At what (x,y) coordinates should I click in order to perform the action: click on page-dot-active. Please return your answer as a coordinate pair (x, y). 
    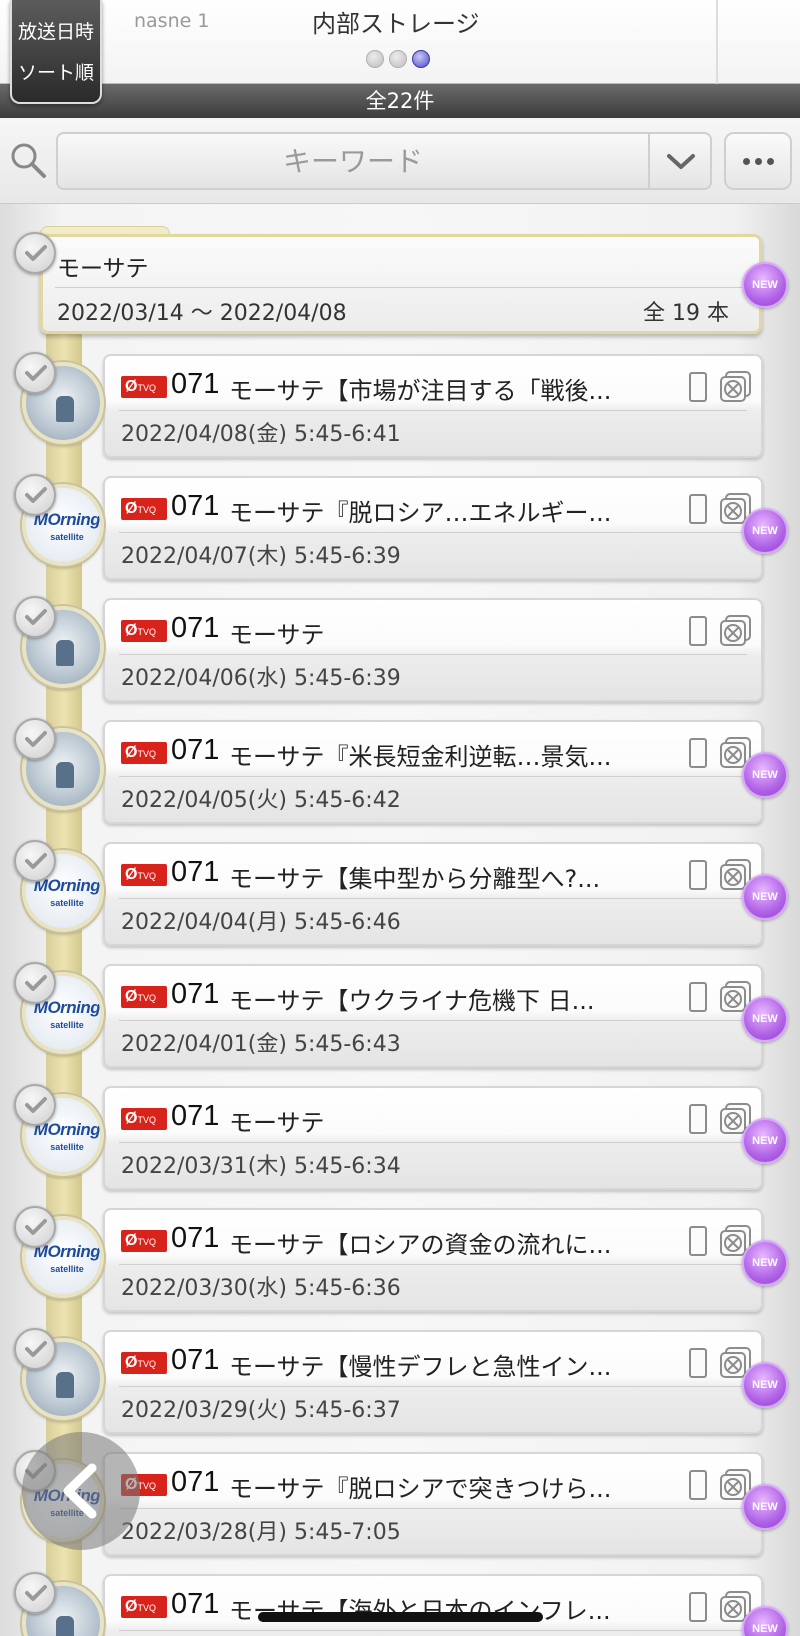
    Looking at the image, I should click on (421, 59).